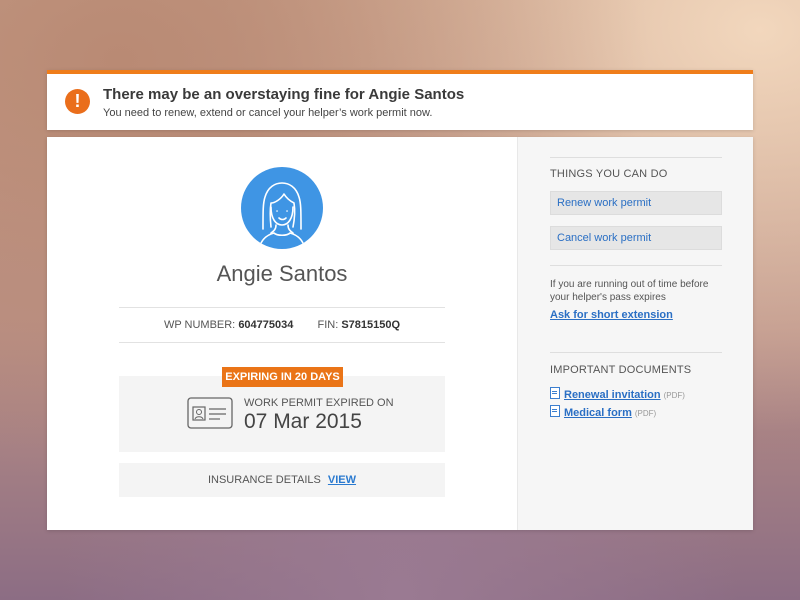 The height and width of the screenshot is (600, 800). What do you see at coordinates (210, 415) in the screenshot?
I see `id-card-icon` at bounding box center [210, 415].